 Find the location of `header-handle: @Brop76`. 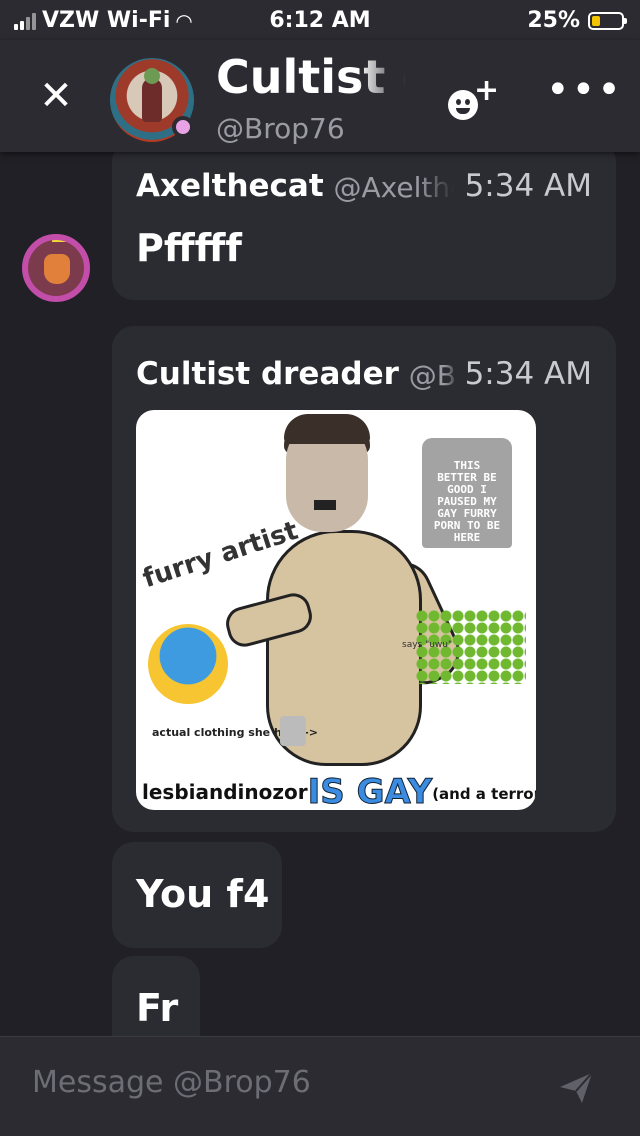

header-handle: @Brop76 is located at coordinates (280, 128).